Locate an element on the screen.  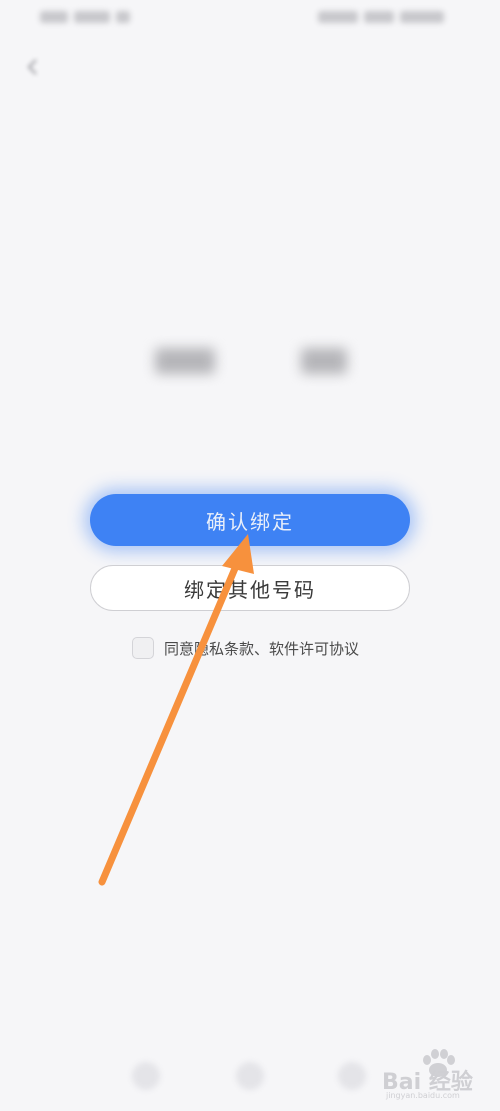
bind-other-number-button: 绑定其他号码 is located at coordinates (250, 588).